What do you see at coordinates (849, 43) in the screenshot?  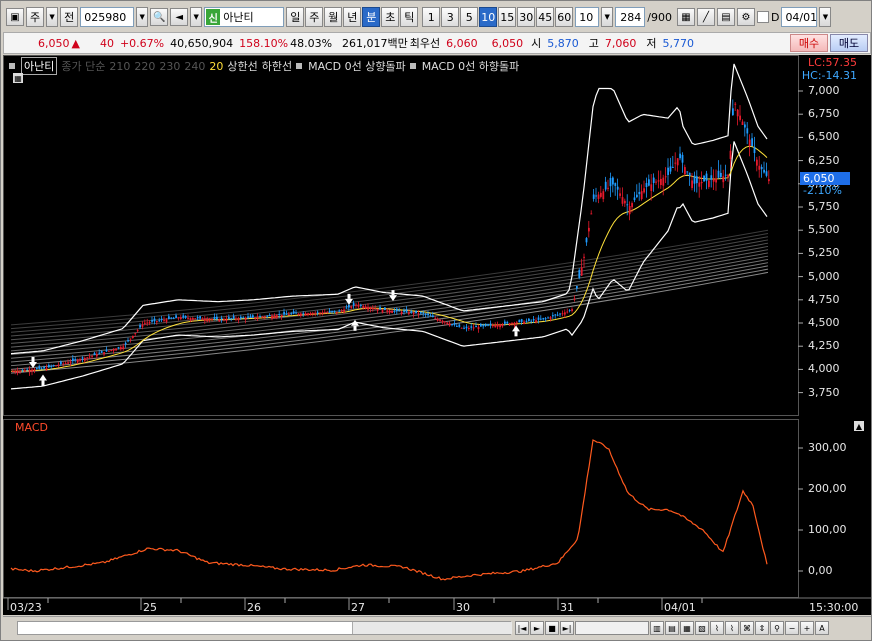 I see `sell-button: 매도` at bounding box center [849, 43].